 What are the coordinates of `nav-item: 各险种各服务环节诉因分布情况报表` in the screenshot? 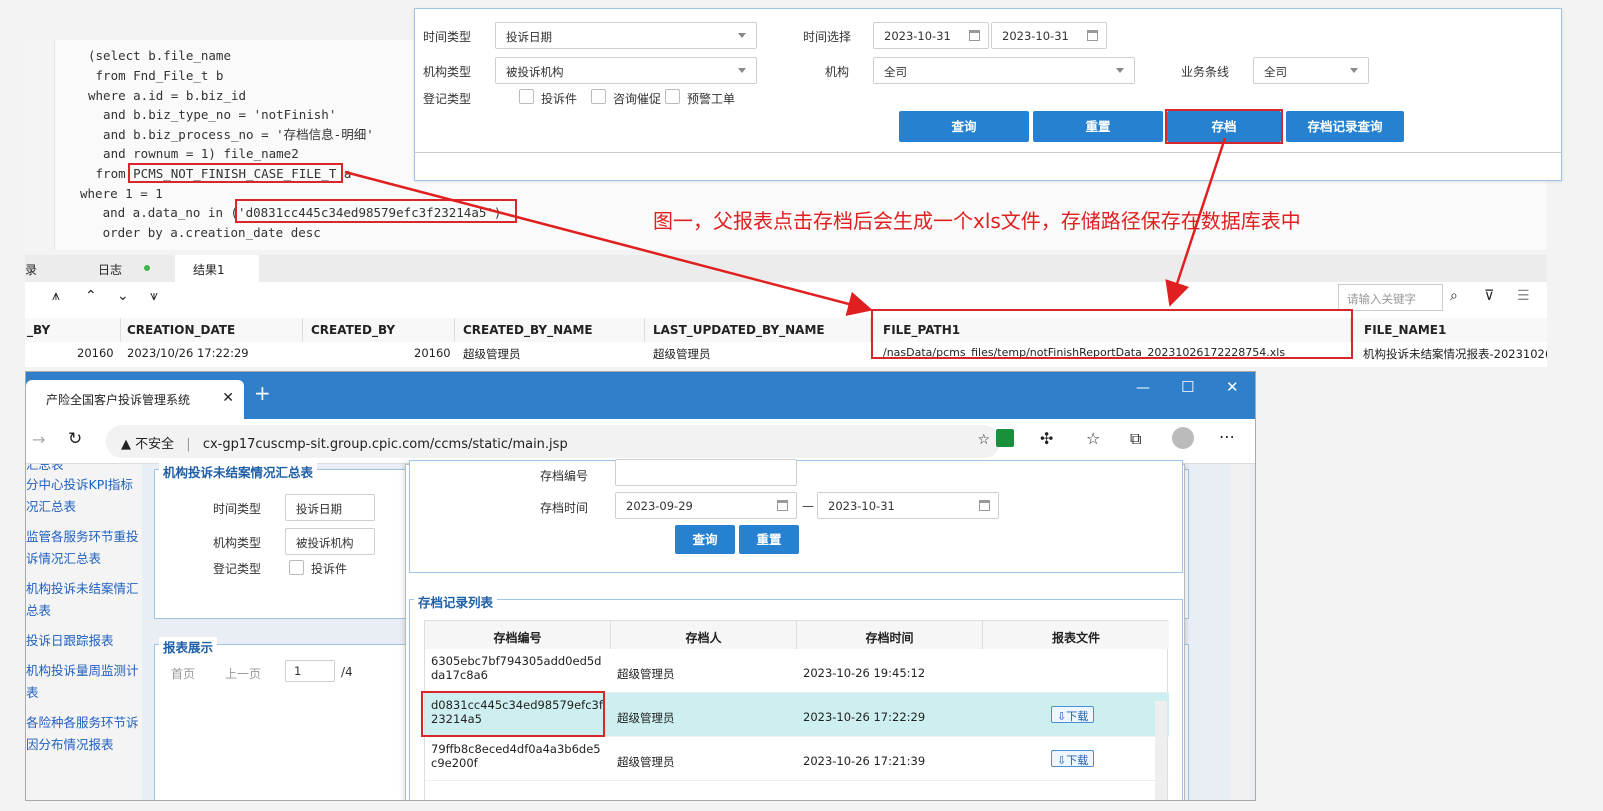 It's located at (84, 735).